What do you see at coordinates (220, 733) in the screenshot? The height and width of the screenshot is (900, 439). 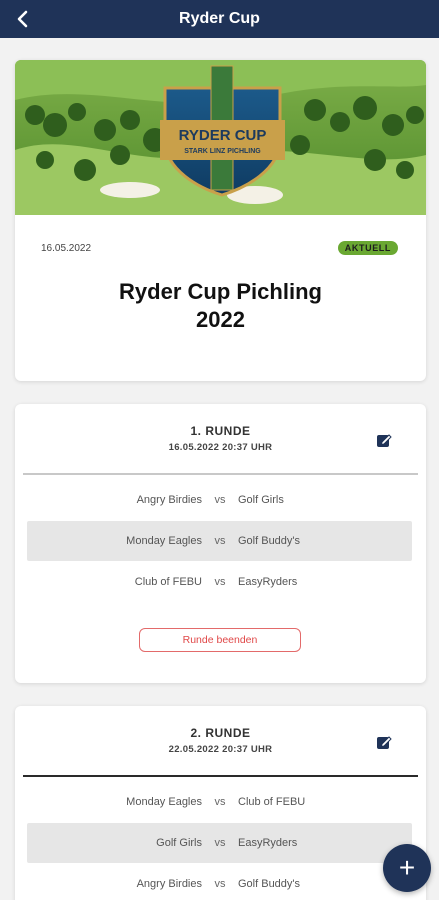 I see `round-name: 2. RUNDE` at bounding box center [220, 733].